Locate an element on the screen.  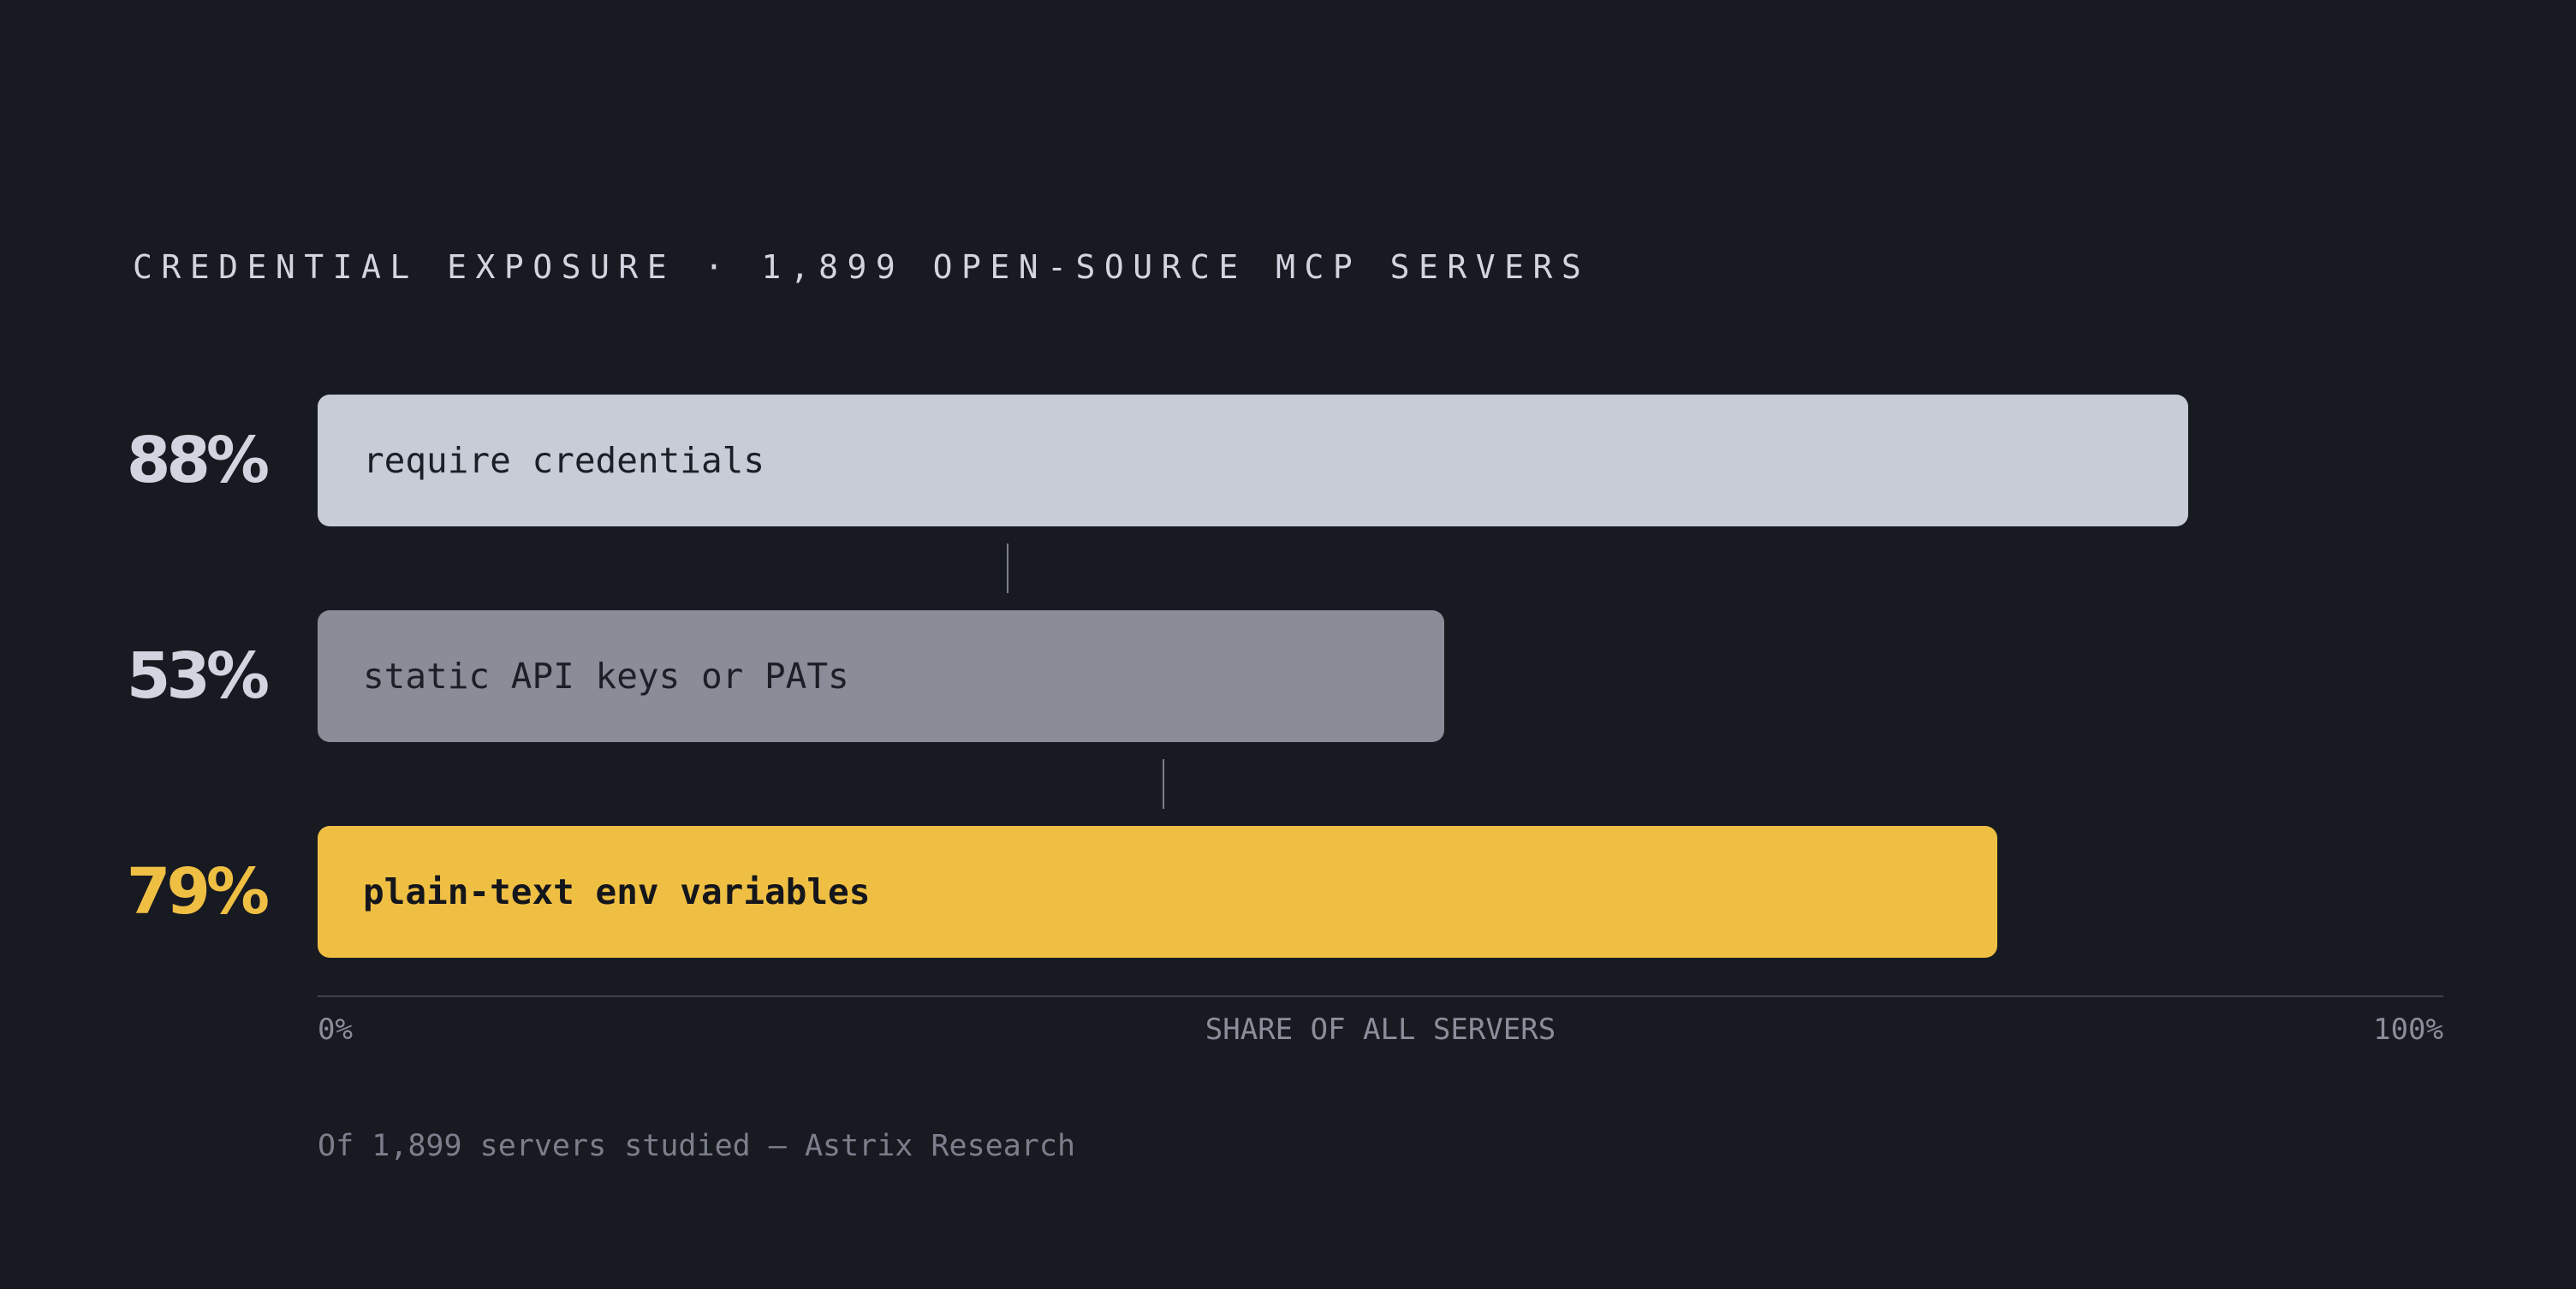
bar-category-label: require credentials is located at coordinates (563, 460).